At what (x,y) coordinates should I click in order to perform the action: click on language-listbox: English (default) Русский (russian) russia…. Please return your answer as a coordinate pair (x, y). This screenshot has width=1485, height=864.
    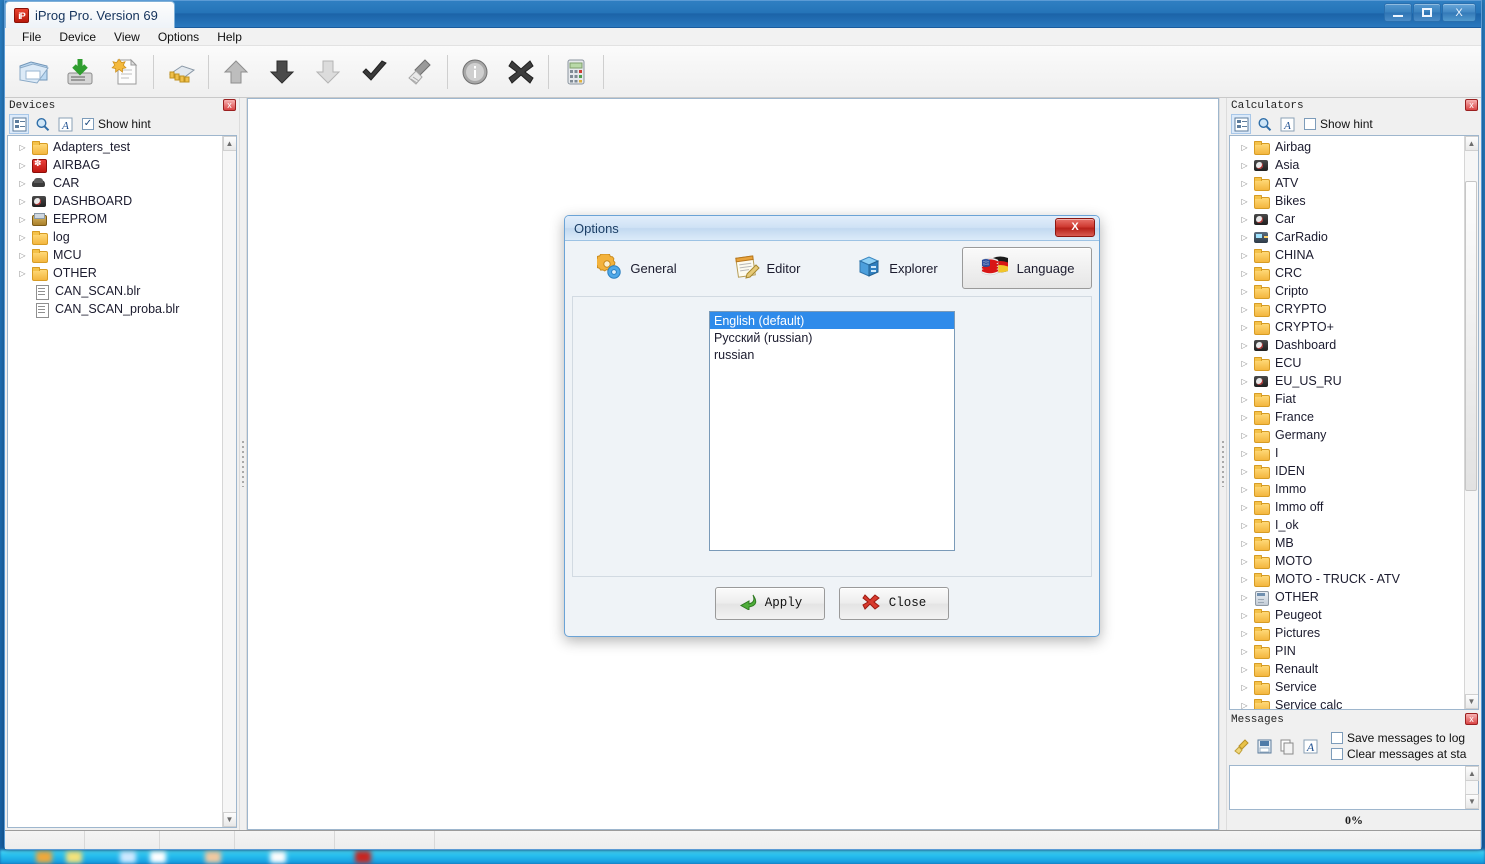
    Looking at the image, I should click on (832, 431).